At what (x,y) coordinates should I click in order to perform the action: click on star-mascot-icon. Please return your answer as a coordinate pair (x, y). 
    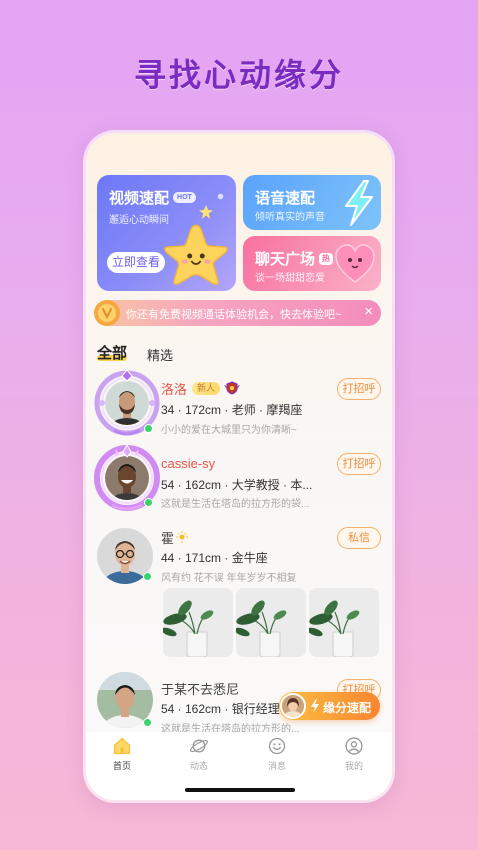
    Looking at the image, I should click on (196, 254).